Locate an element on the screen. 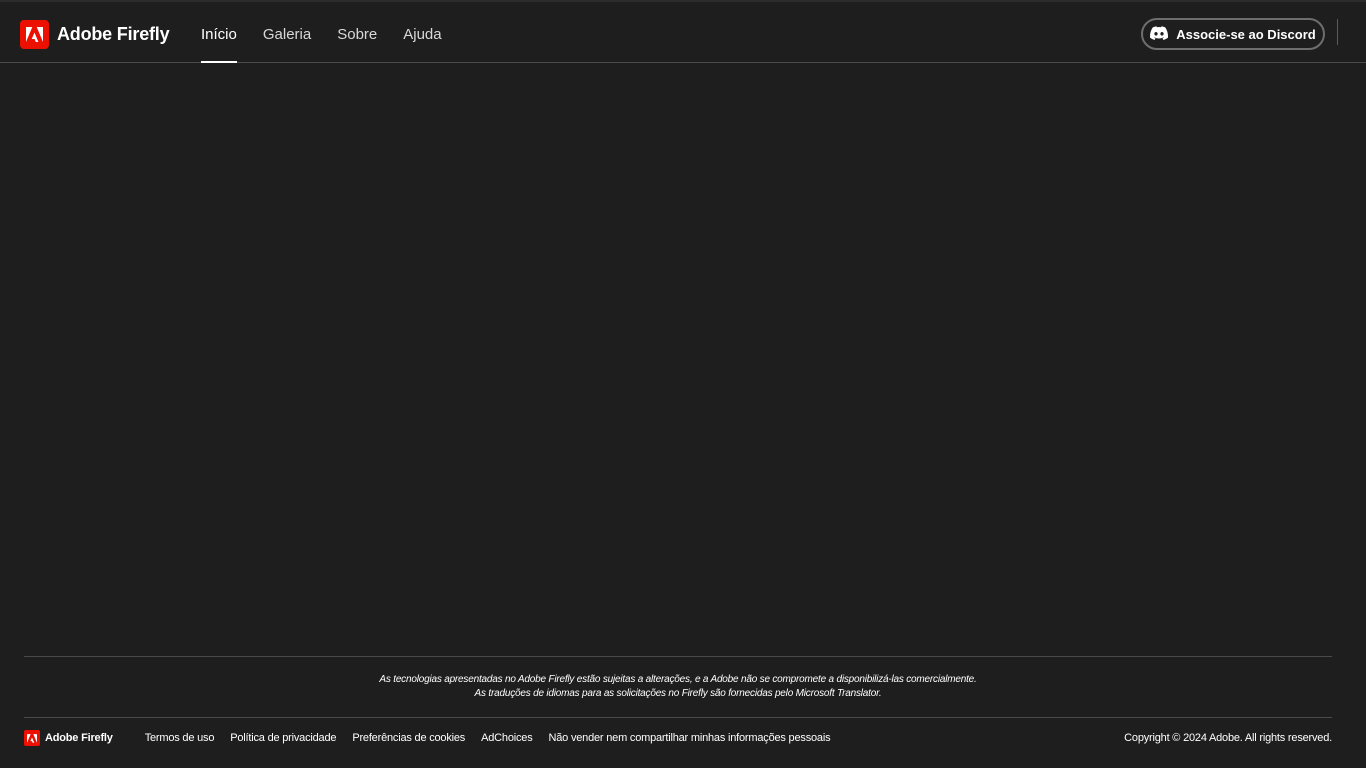 The image size is (1366, 768). footer-link-cookies: Preferências de cookies is located at coordinates (408, 738).